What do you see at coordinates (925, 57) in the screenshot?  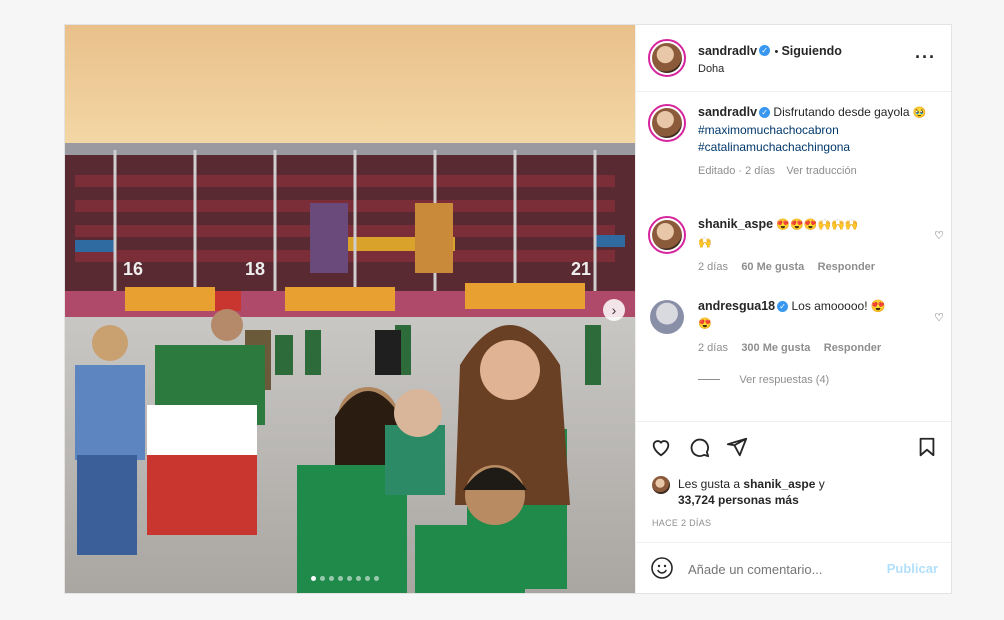 I see `more-horizontal-icon: ···` at bounding box center [925, 57].